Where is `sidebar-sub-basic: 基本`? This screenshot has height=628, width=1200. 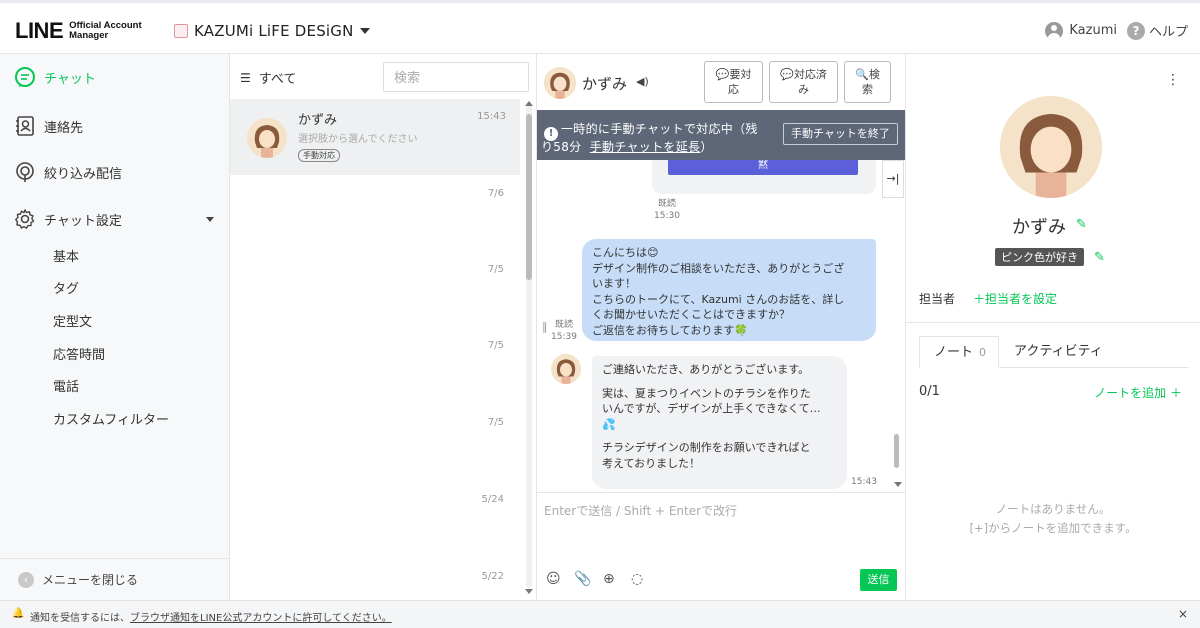
sidebar-sub-basic: 基本 is located at coordinates (66, 255).